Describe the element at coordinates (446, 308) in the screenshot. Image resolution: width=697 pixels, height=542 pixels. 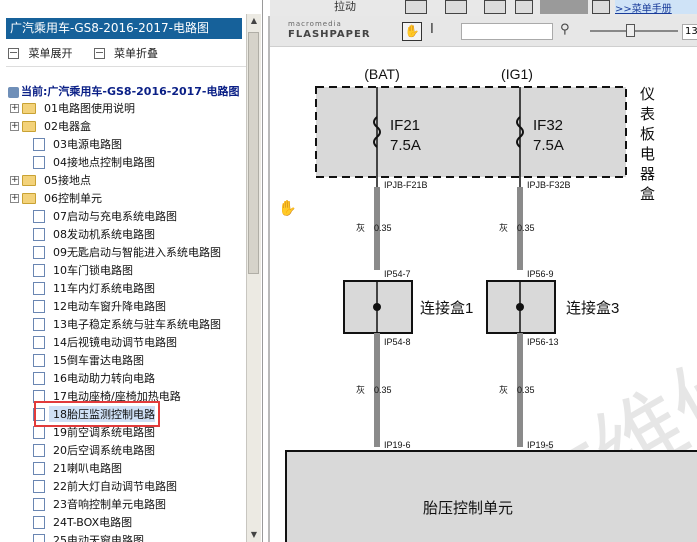
I see `junction1-label: 连接盒1` at that location.